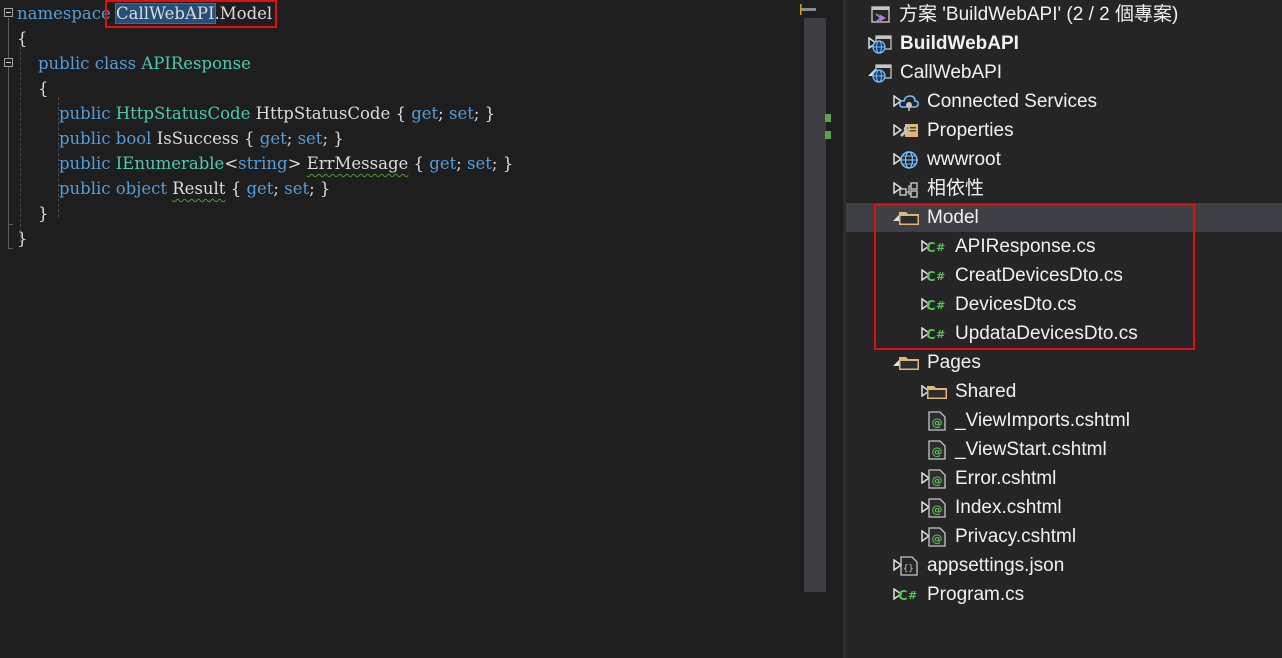  What do you see at coordinates (1064, 391) in the screenshot?
I see `folder-shared: Shared` at bounding box center [1064, 391].